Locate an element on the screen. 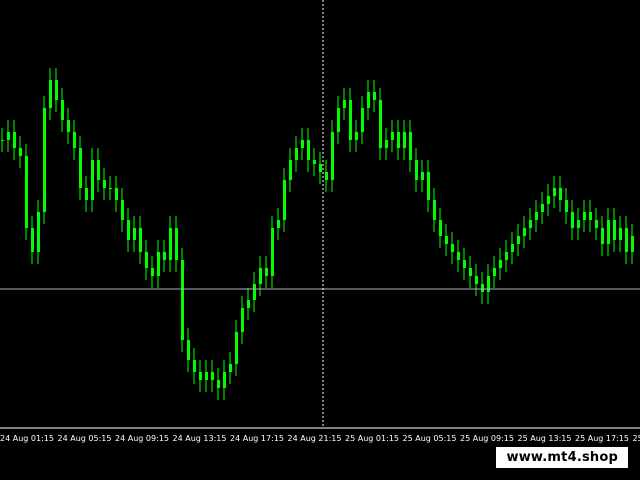  time-tick-label: 25 Aug 05:15 is located at coordinates (430, 438).